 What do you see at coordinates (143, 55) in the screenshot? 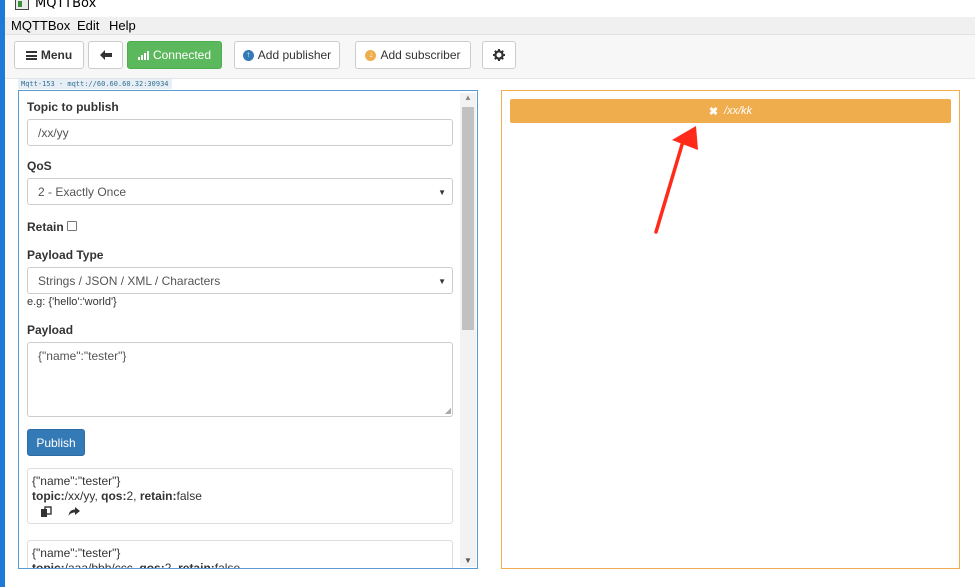
I see `signal-icon` at bounding box center [143, 55].